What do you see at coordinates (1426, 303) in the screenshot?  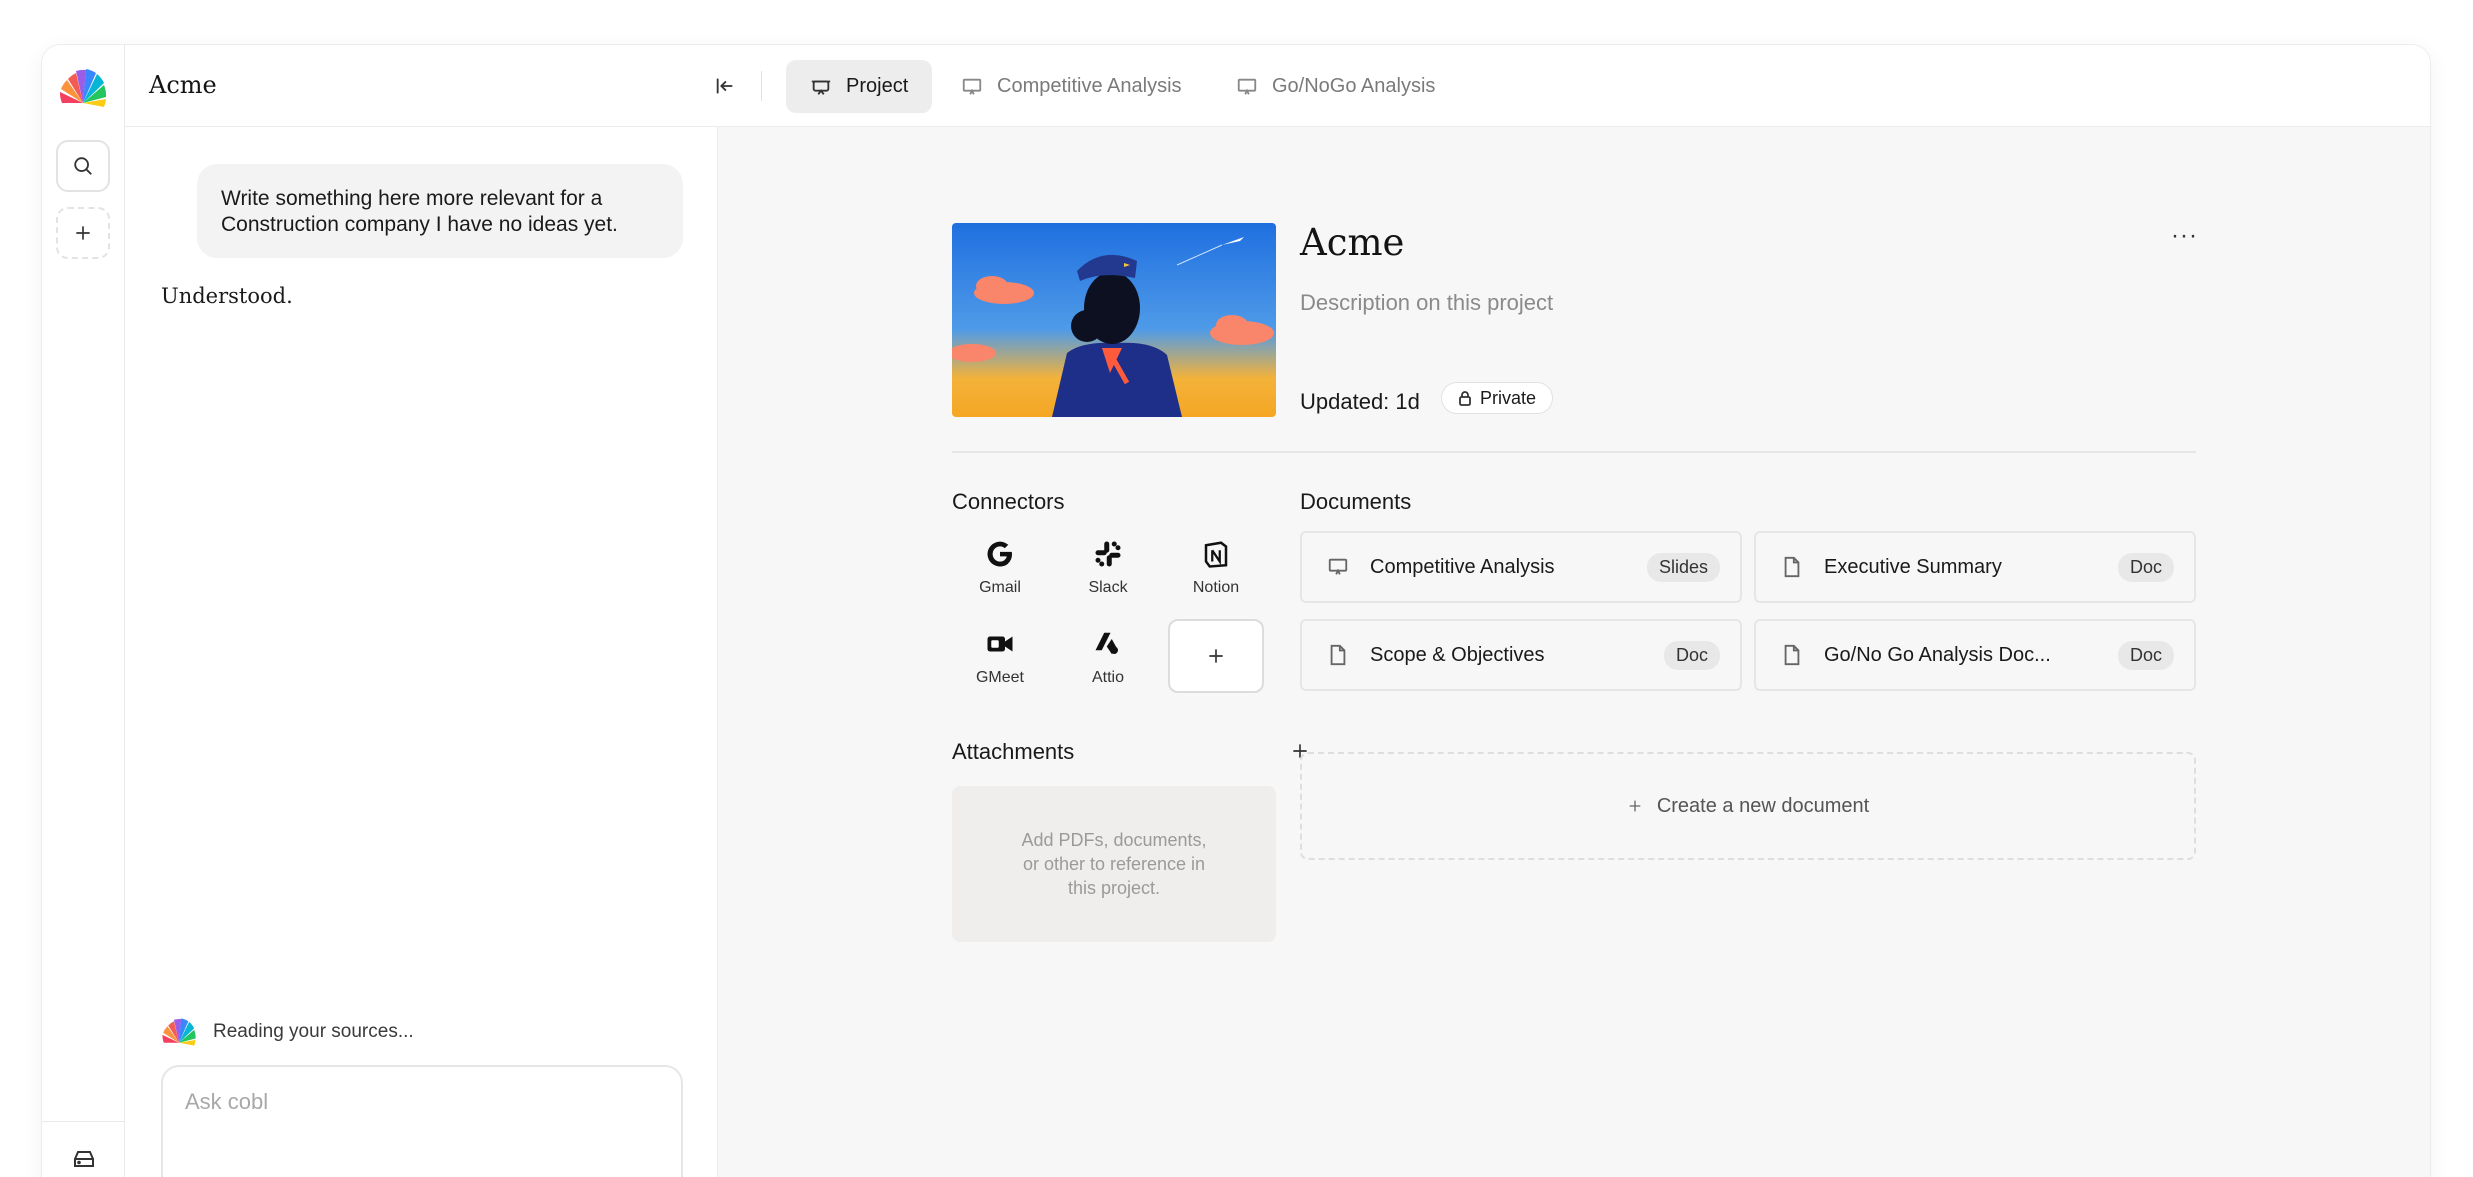 I see `project-description: Description on this project` at bounding box center [1426, 303].